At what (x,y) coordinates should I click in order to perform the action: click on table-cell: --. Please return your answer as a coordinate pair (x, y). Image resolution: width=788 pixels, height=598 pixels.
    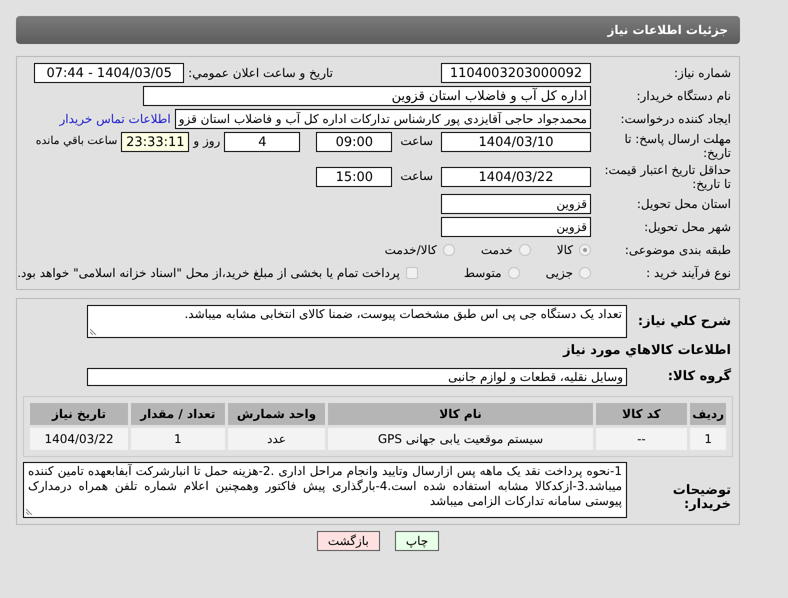
    Looking at the image, I should click on (642, 439).